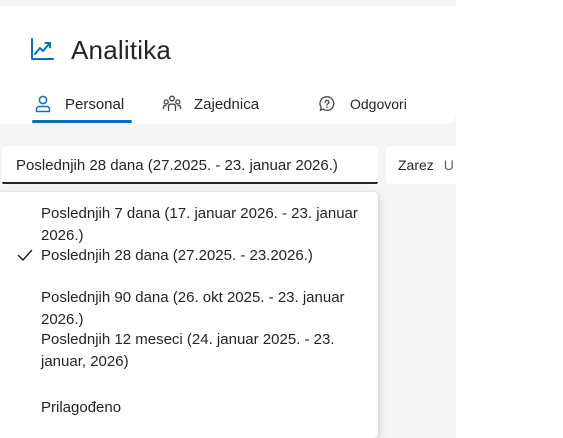 This screenshot has height=438, width=563. I want to click on tab-answers-label: Odgovori, so click(378, 104).